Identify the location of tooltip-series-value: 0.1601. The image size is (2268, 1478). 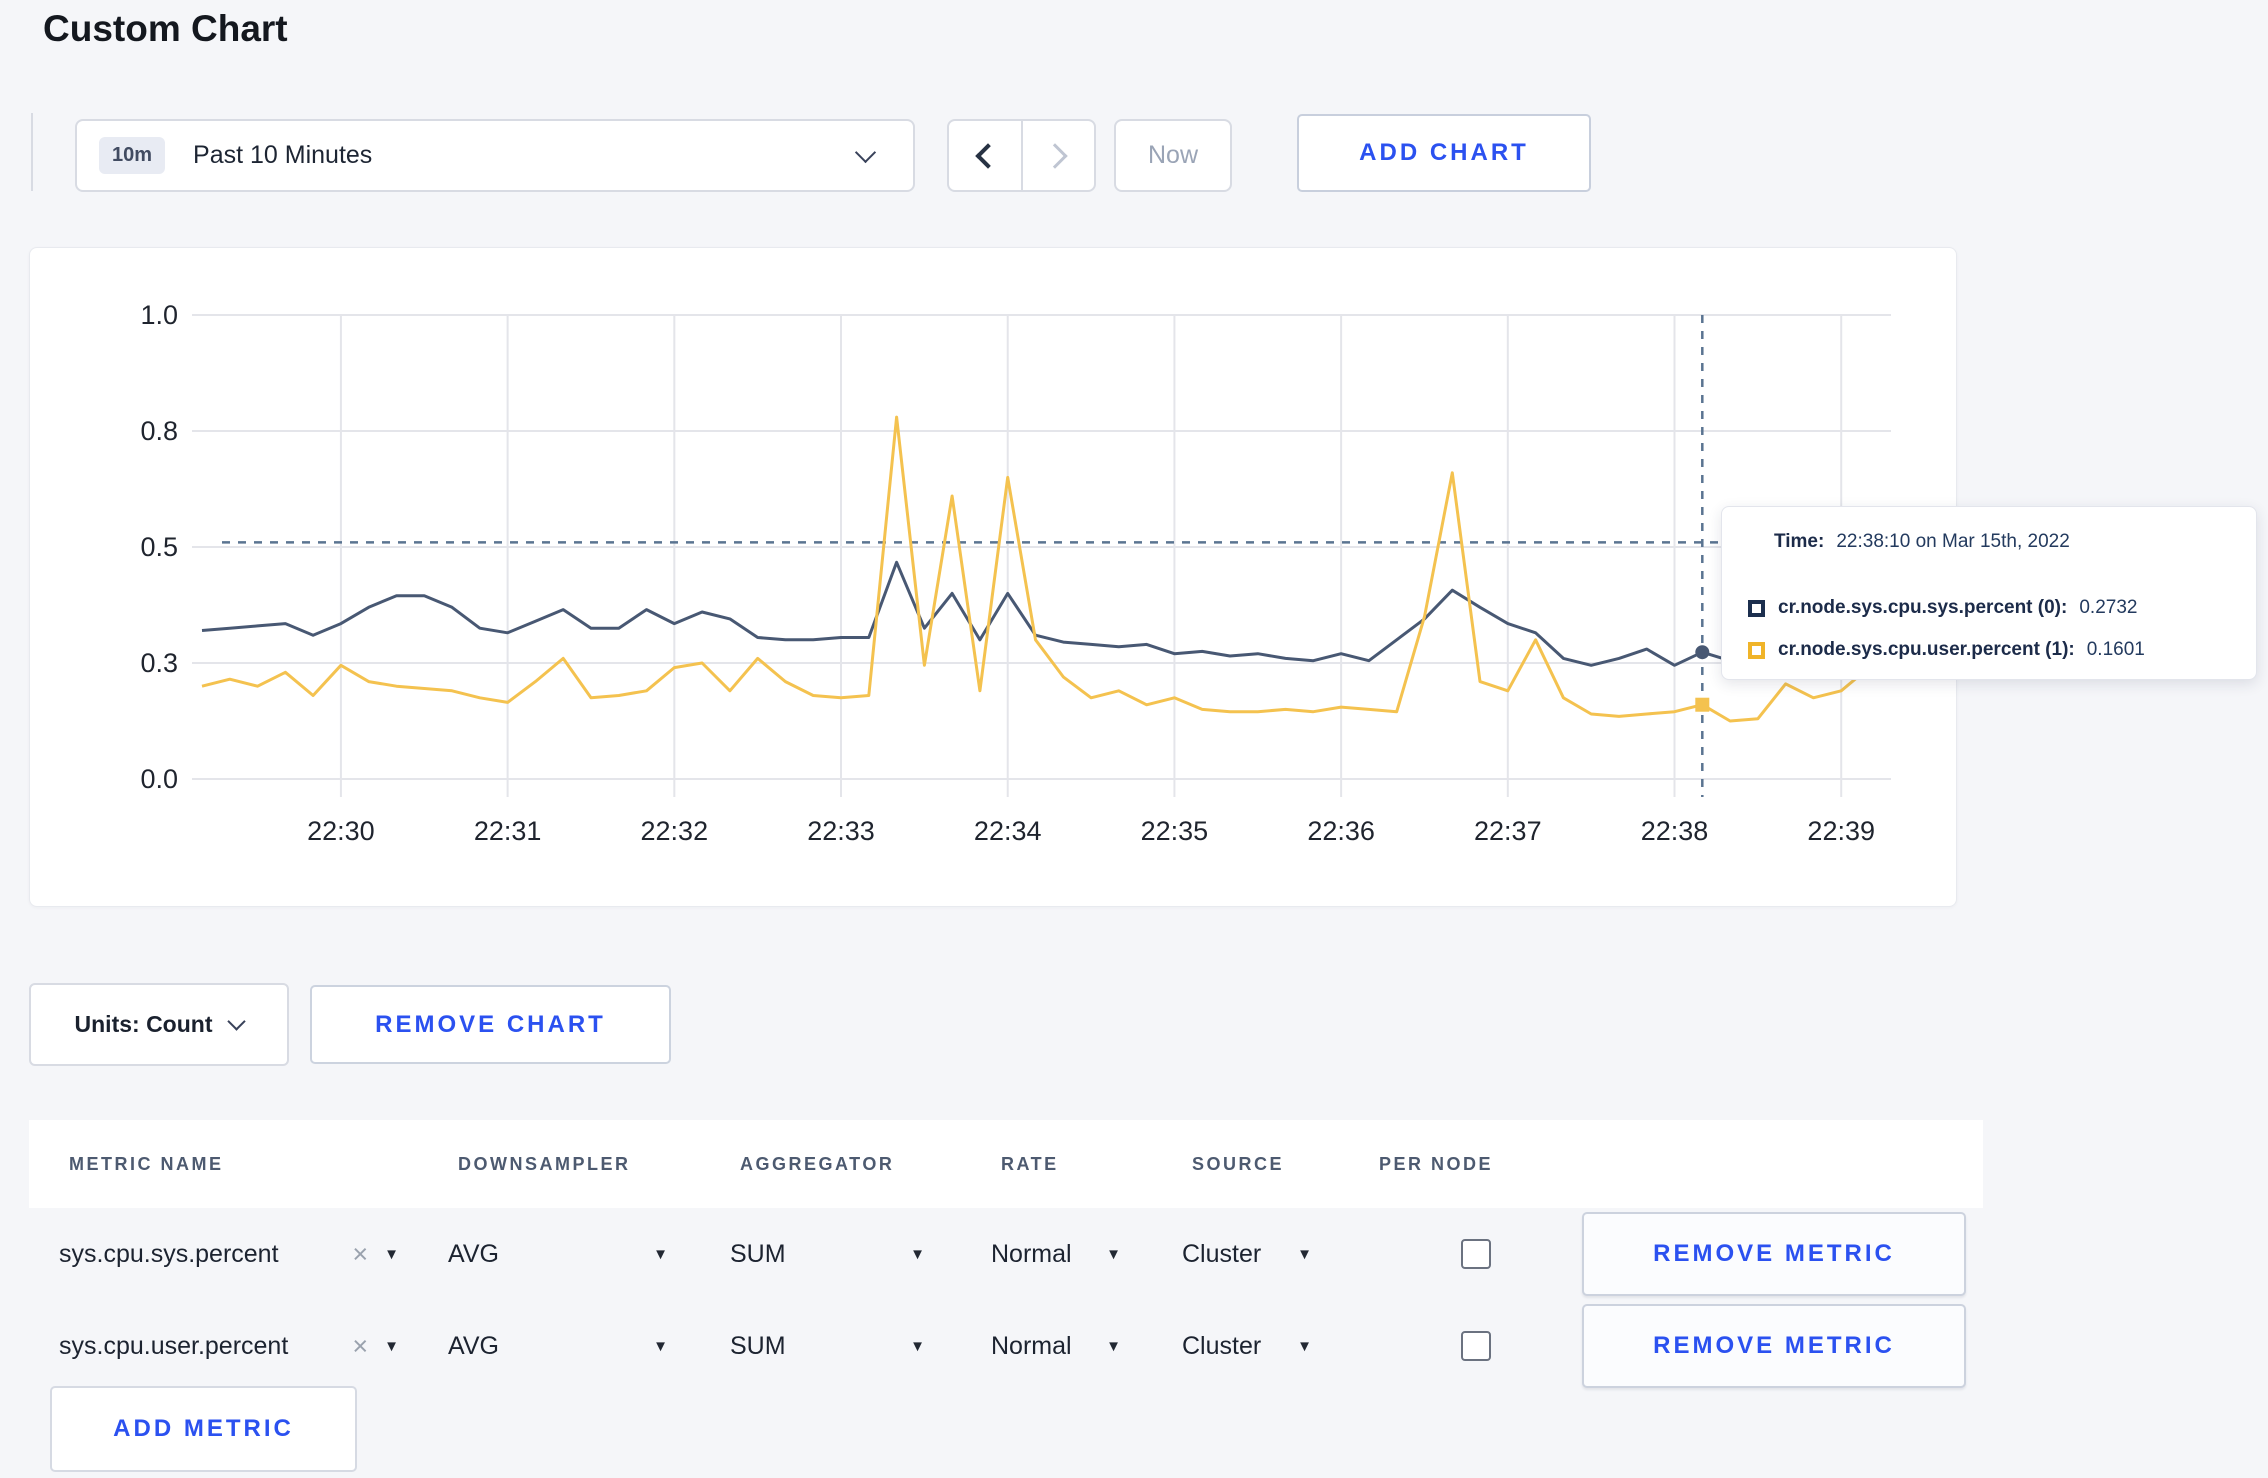
(2115, 649).